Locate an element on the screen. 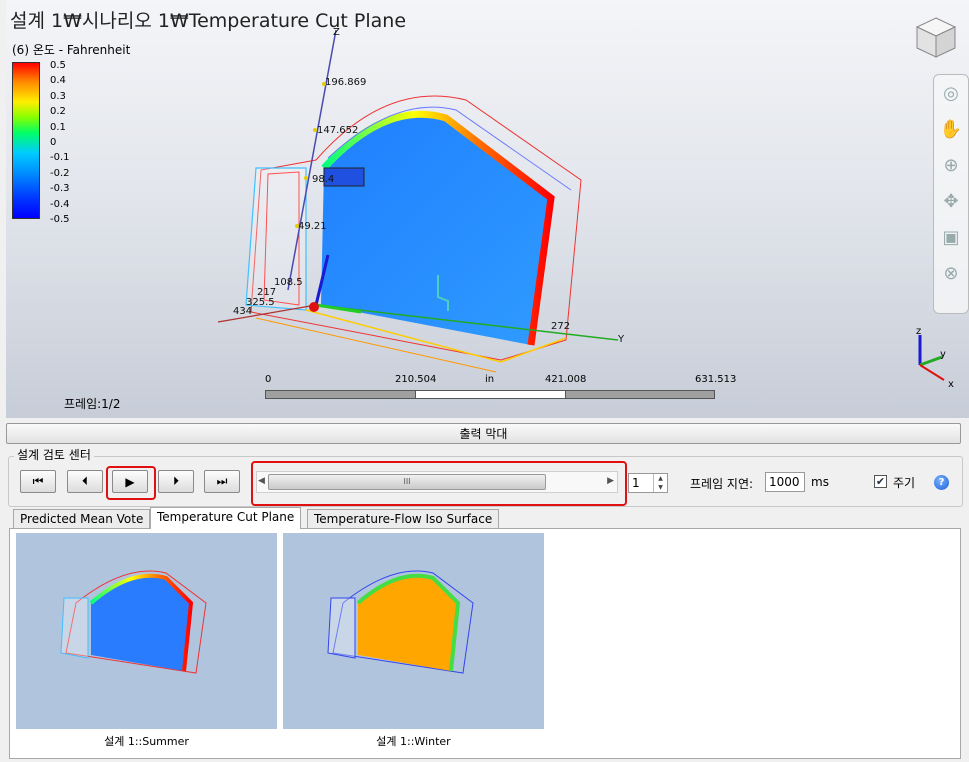 The image size is (969, 762). z-tick: 196.869 is located at coordinates (345, 82).